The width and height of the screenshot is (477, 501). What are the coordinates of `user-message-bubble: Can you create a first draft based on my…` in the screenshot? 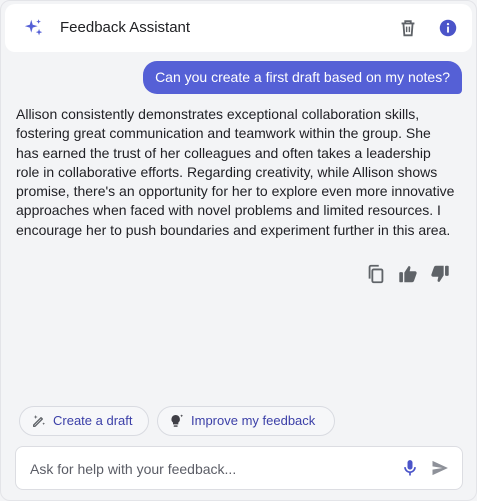 It's located at (302, 77).